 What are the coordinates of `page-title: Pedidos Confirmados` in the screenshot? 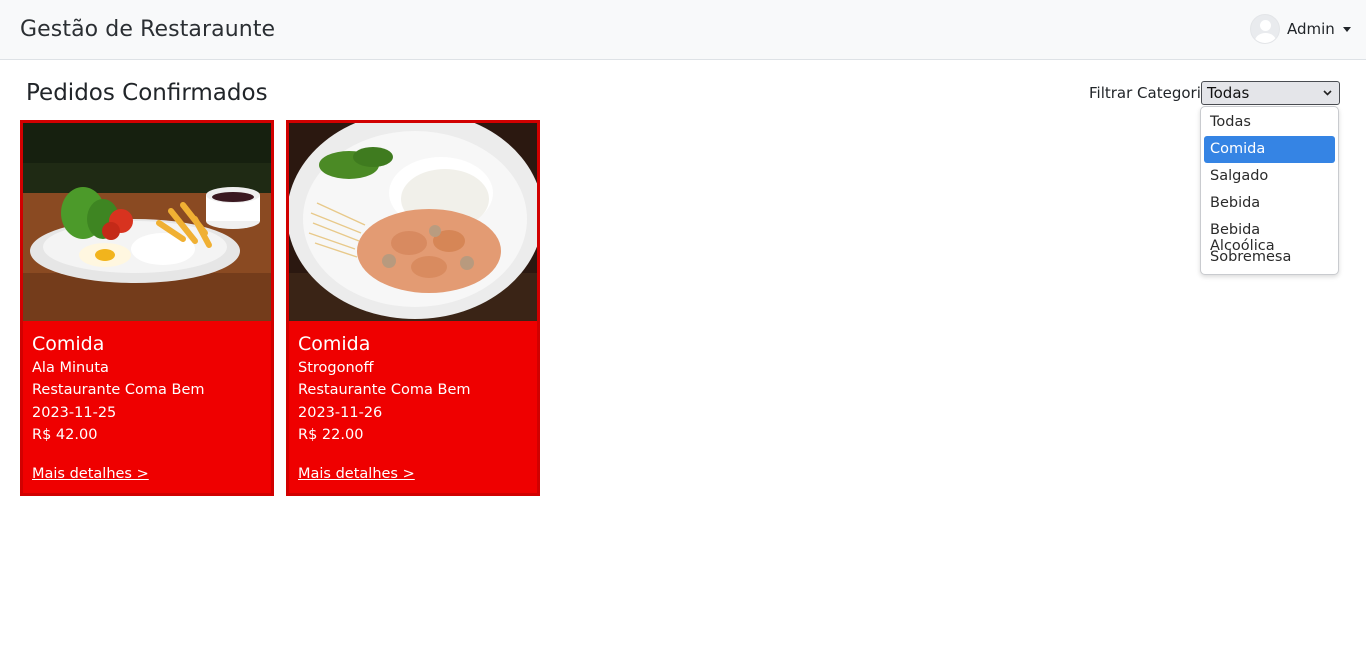 It's located at (147, 93).